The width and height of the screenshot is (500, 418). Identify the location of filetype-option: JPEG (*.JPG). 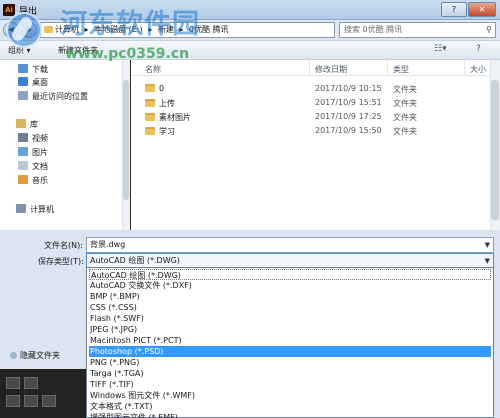
(290, 329).